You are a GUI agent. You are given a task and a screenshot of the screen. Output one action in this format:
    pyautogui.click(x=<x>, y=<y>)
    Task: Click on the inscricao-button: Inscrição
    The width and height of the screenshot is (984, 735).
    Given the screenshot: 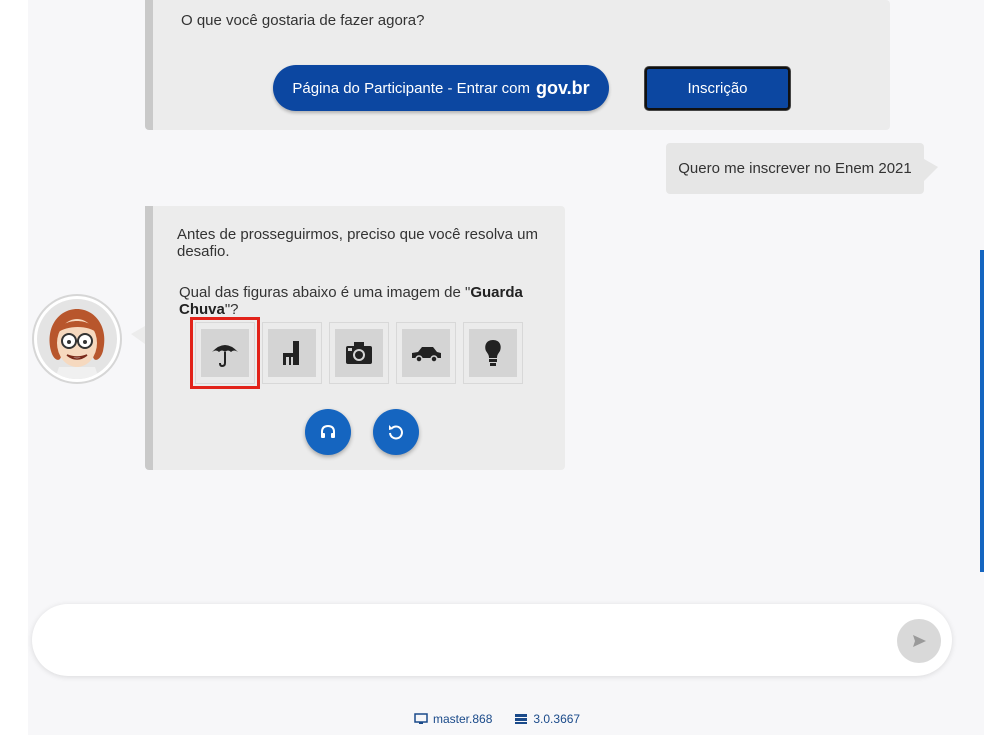 What is the action you would take?
    pyautogui.click(x=717, y=88)
    